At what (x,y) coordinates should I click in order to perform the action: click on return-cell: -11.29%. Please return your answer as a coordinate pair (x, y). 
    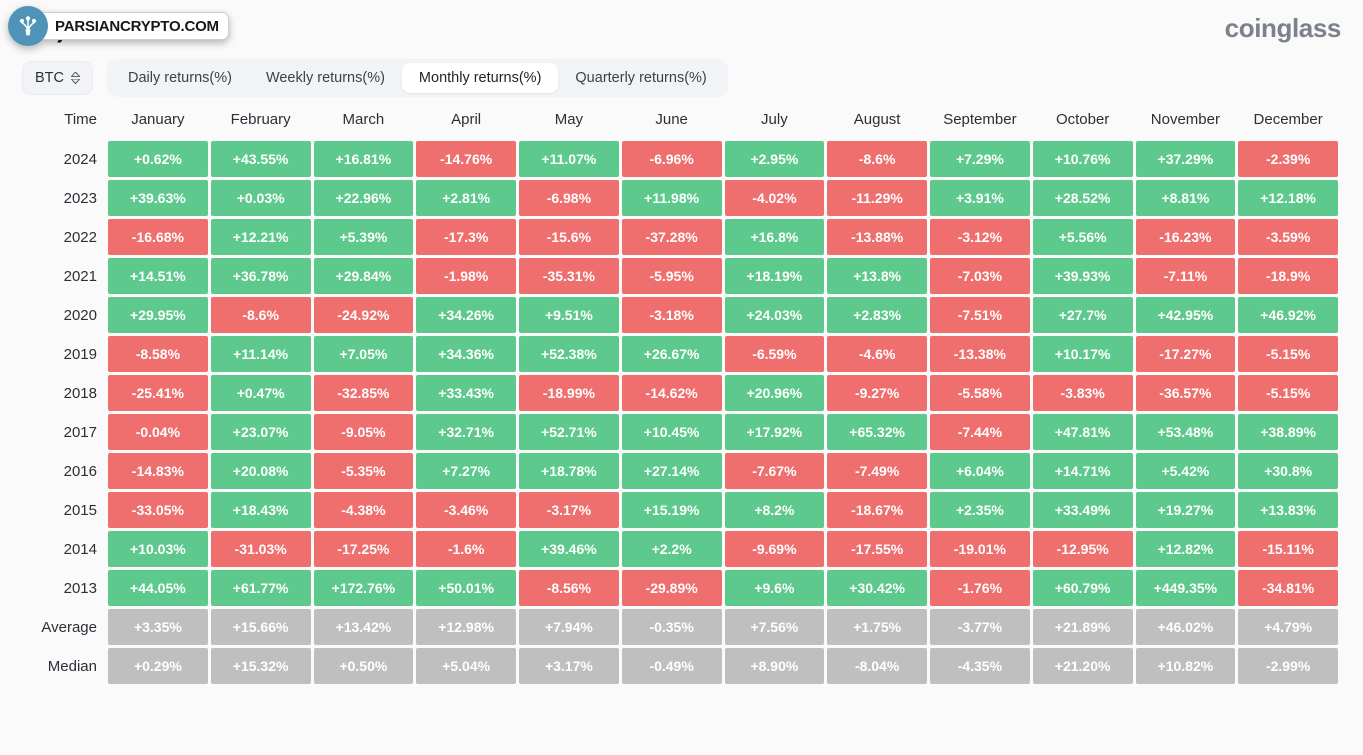
    Looking at the image, I should click on (877, 198).